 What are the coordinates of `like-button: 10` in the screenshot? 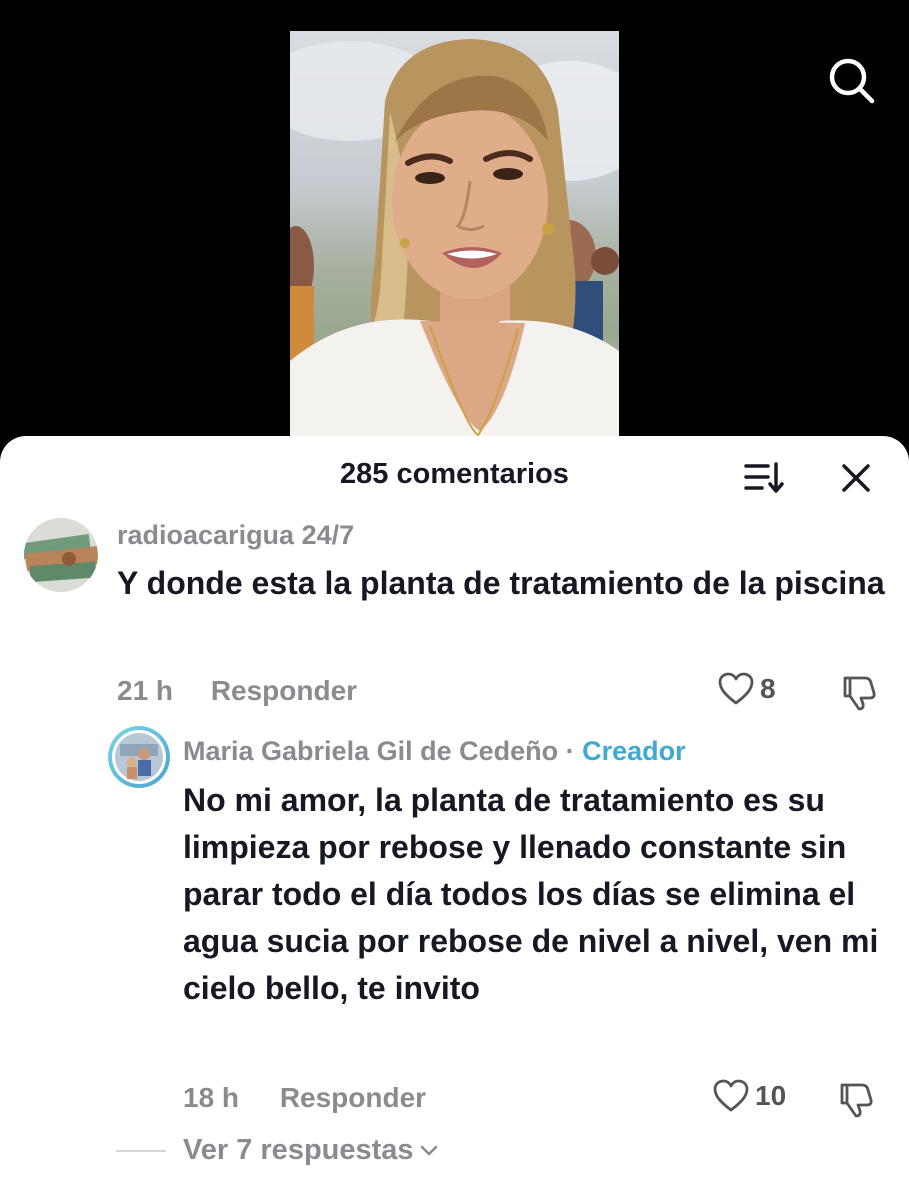 It's located at (749, 1096).